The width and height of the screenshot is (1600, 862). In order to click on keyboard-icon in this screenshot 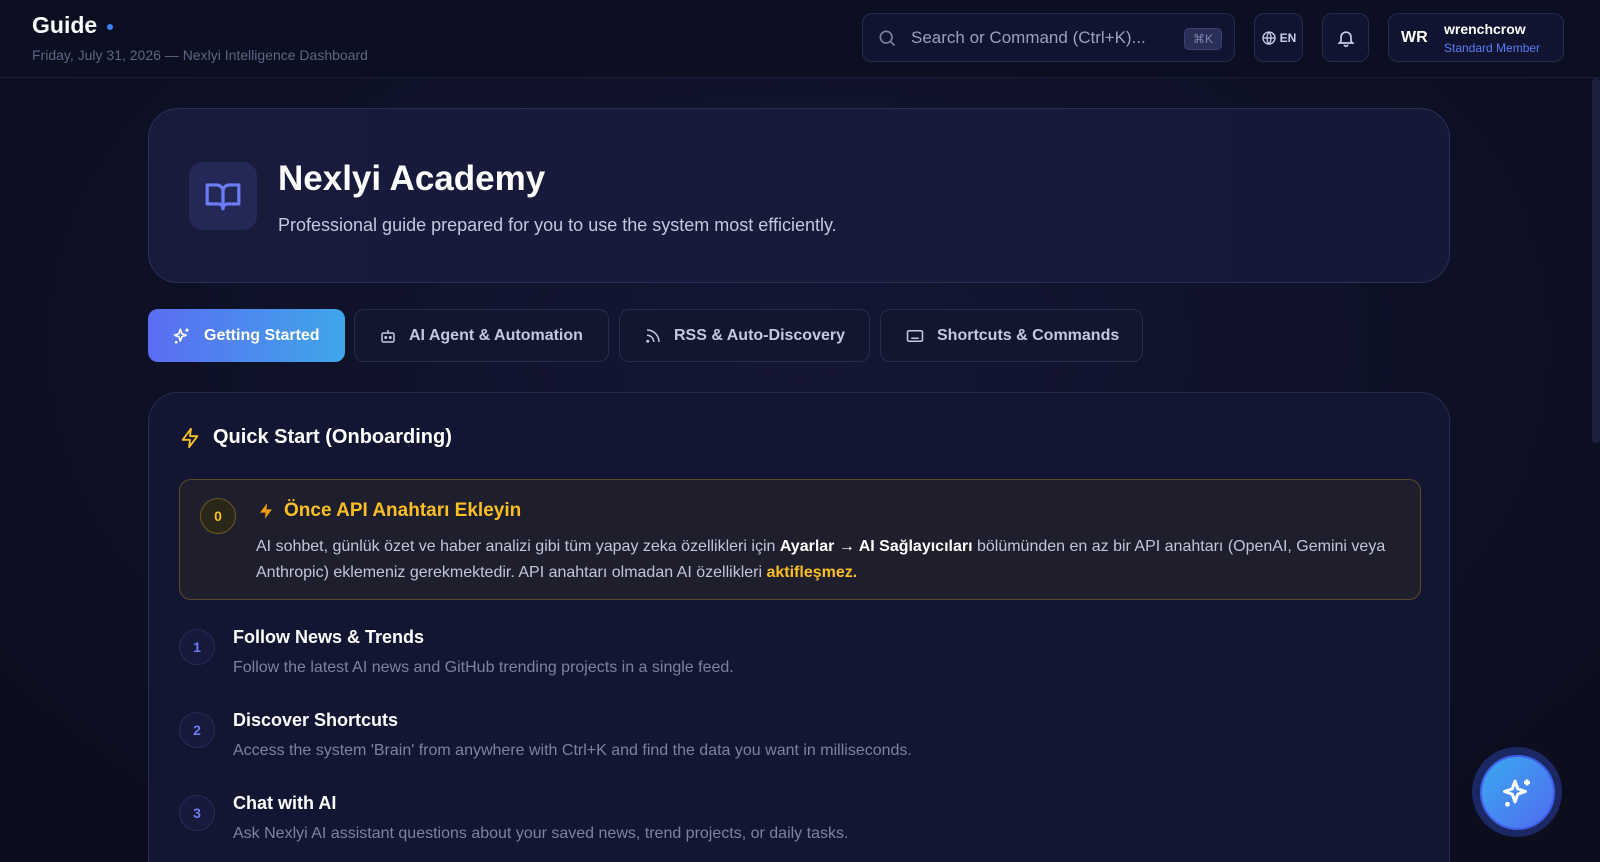, I will do `click(915, 335)`.